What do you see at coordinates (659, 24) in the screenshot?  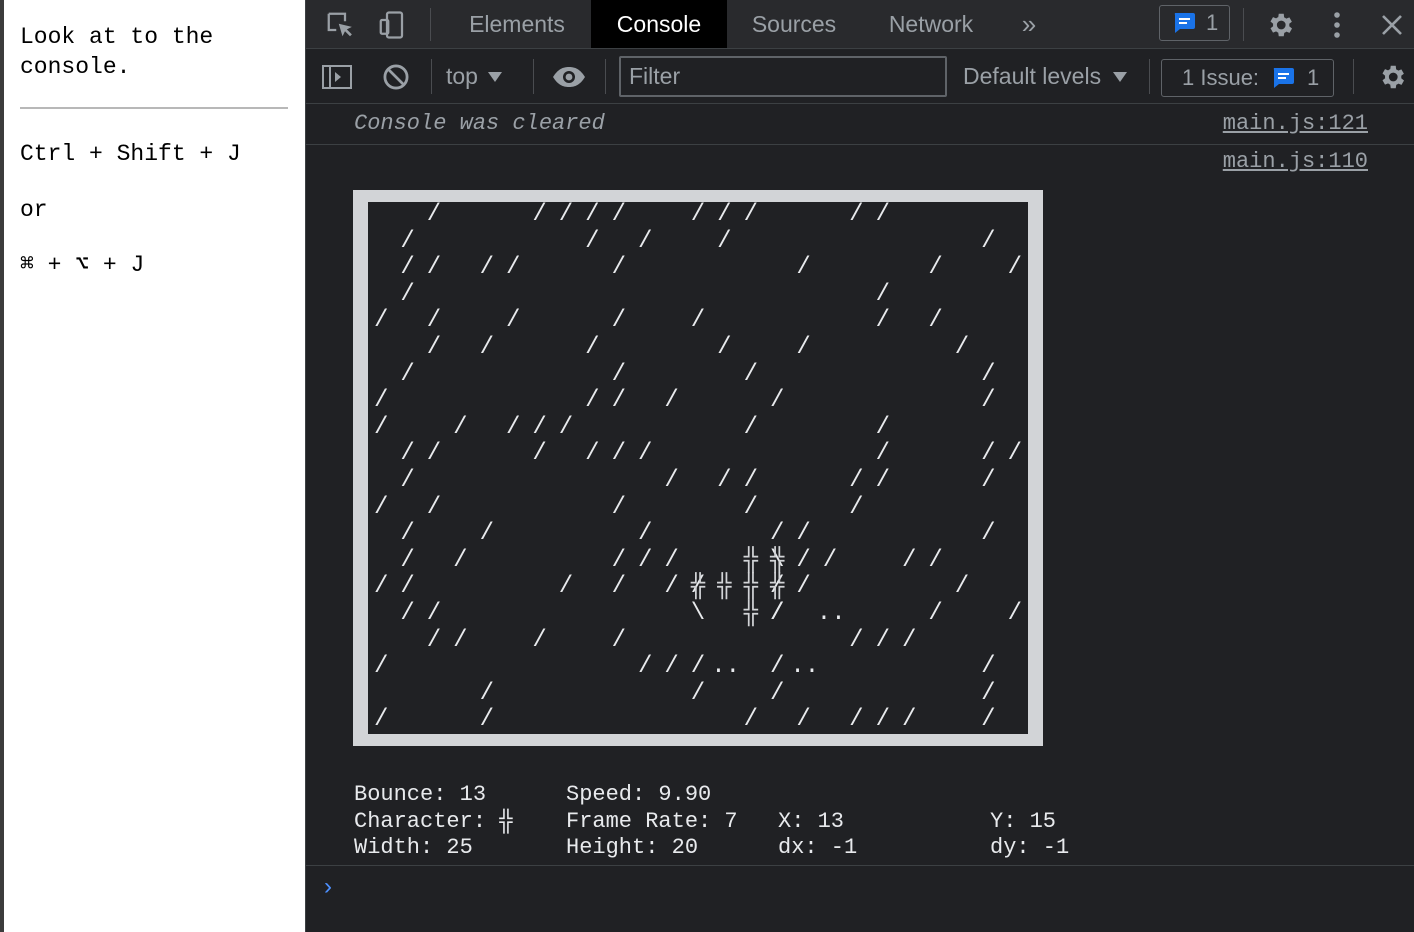 I see `tab-console: Console` at bounding box center [659, 24].